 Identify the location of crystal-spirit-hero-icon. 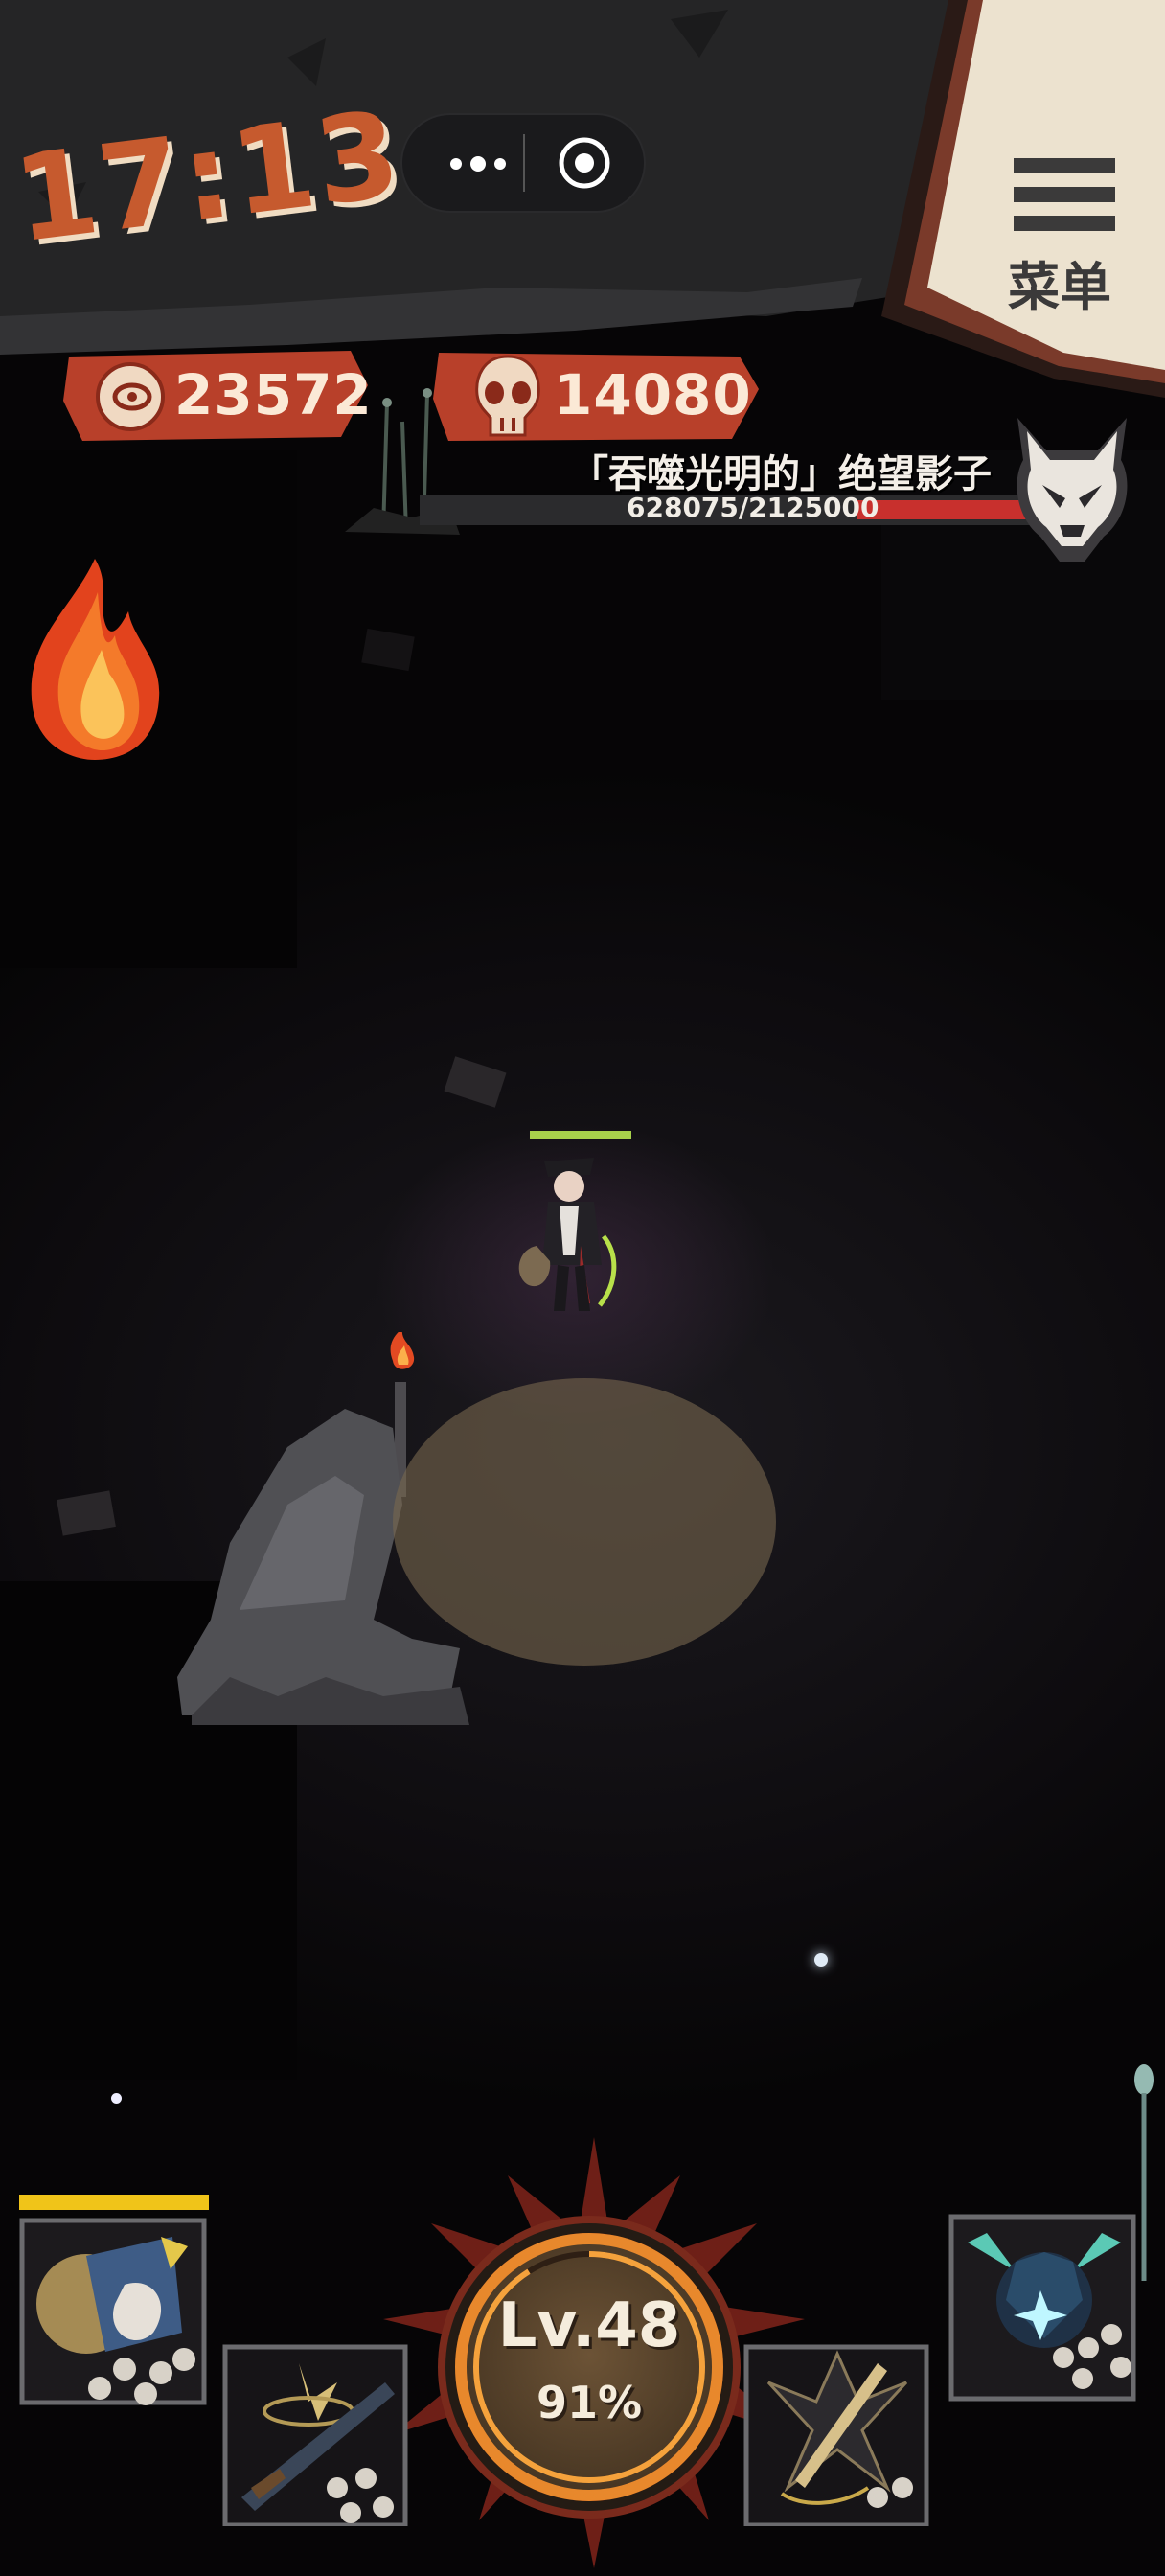
(1042, 2308).